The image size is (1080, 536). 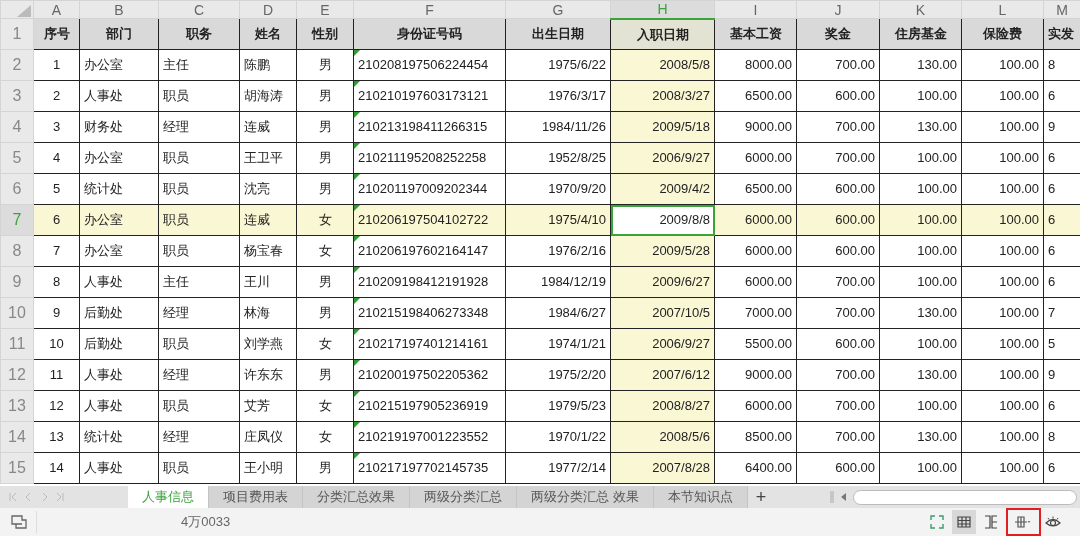 I want to click on row-header: 1, so click(x=17, y=34).